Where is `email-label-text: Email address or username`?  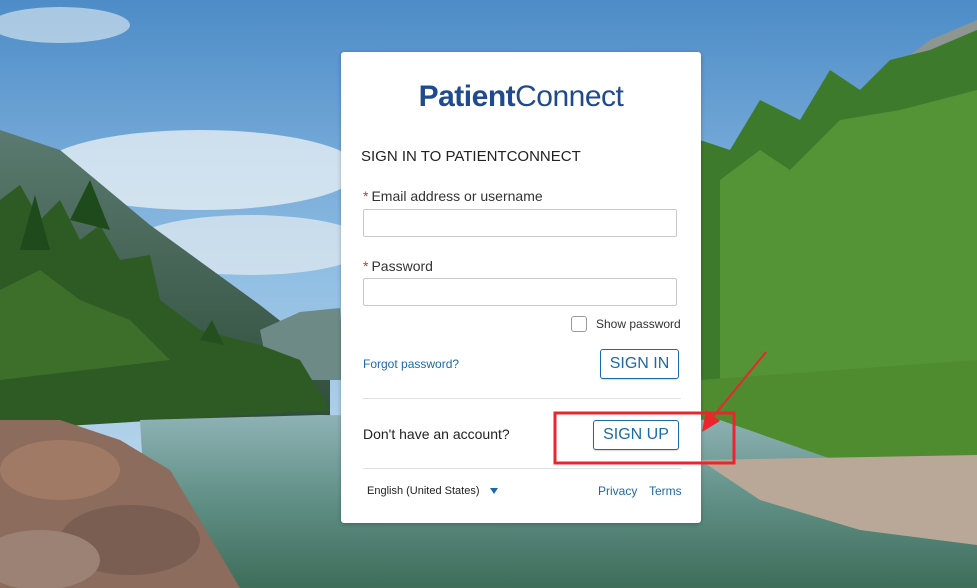
email-label-text: Email address or username is located at coordinates (457, 196).